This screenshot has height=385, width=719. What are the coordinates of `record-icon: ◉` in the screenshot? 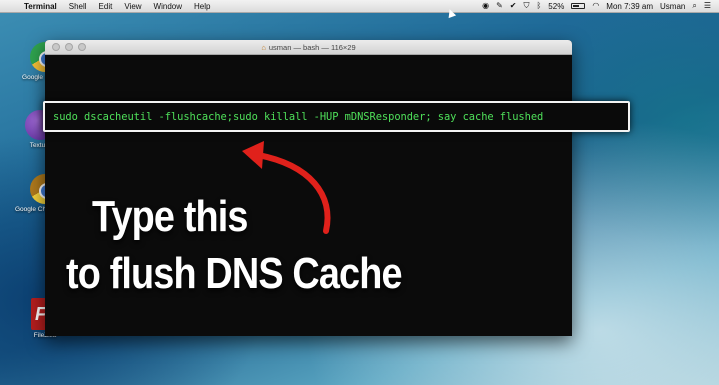 It's located at (485, 6).